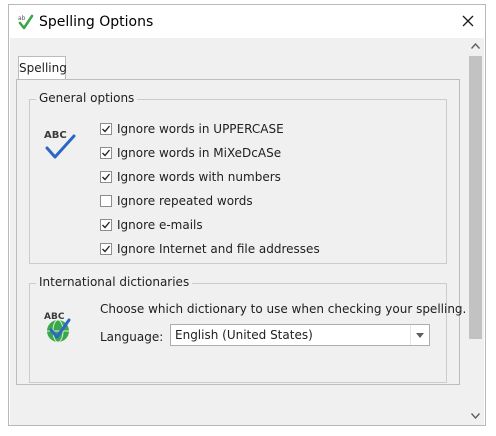 This screenshot has width=496, height=436. I want to click on close-button, so click(468, 21).